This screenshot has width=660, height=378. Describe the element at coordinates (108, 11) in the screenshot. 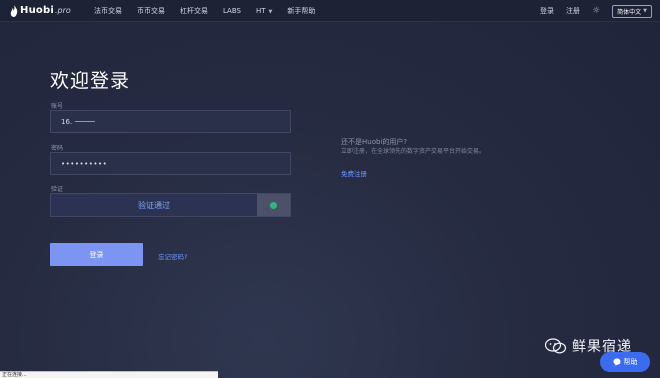

I see `nav-fiat-trading: 法币交易` at that location.